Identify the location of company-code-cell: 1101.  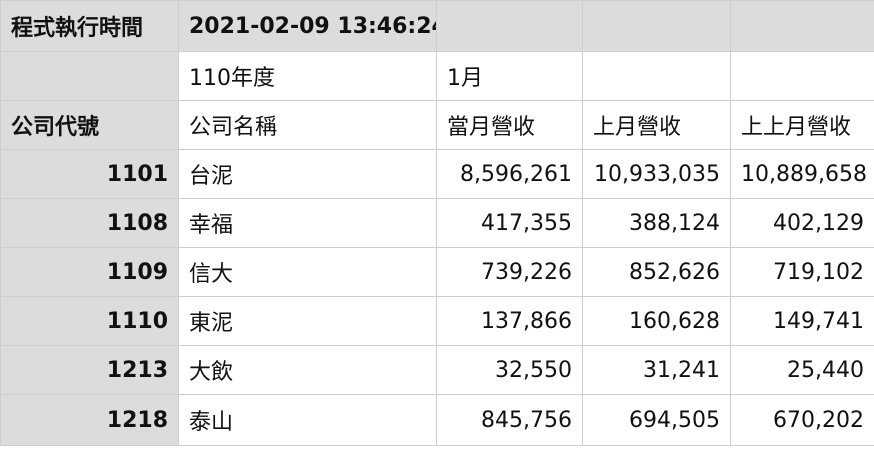
(89, 174).